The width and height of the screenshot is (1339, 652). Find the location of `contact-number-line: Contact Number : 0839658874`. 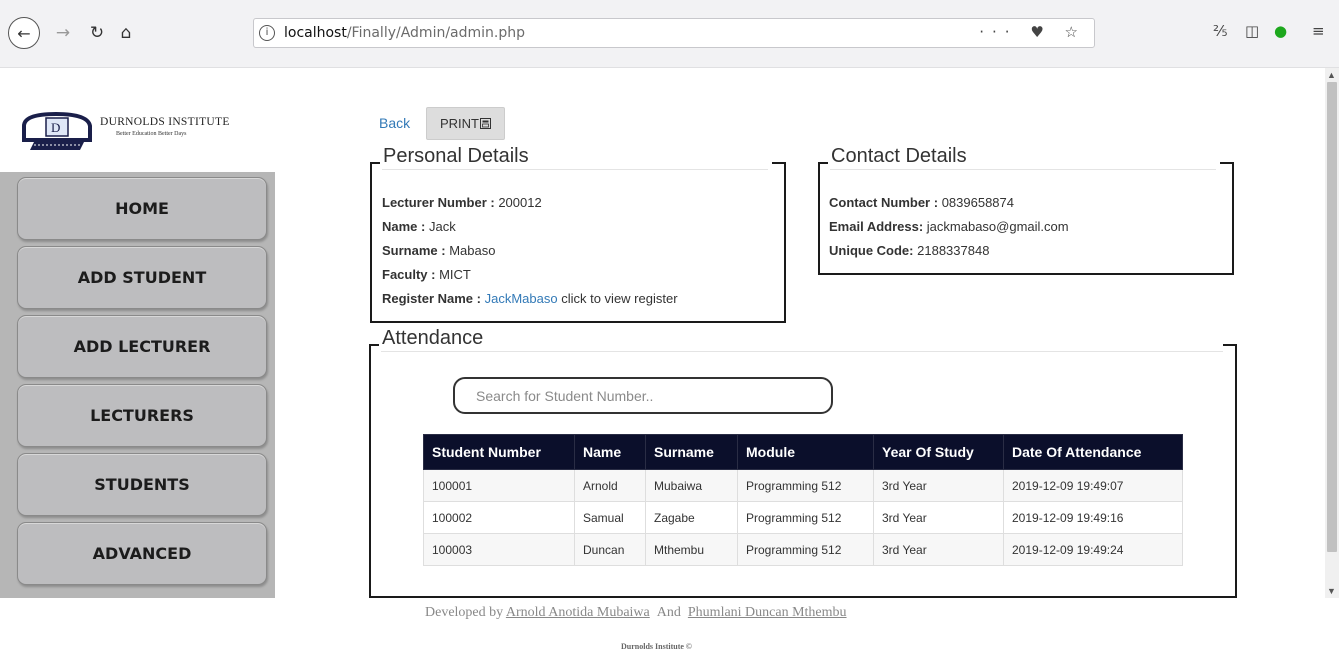

contact-number-line: Contact Number : 0839658874 is located at coordinates (921, 202).